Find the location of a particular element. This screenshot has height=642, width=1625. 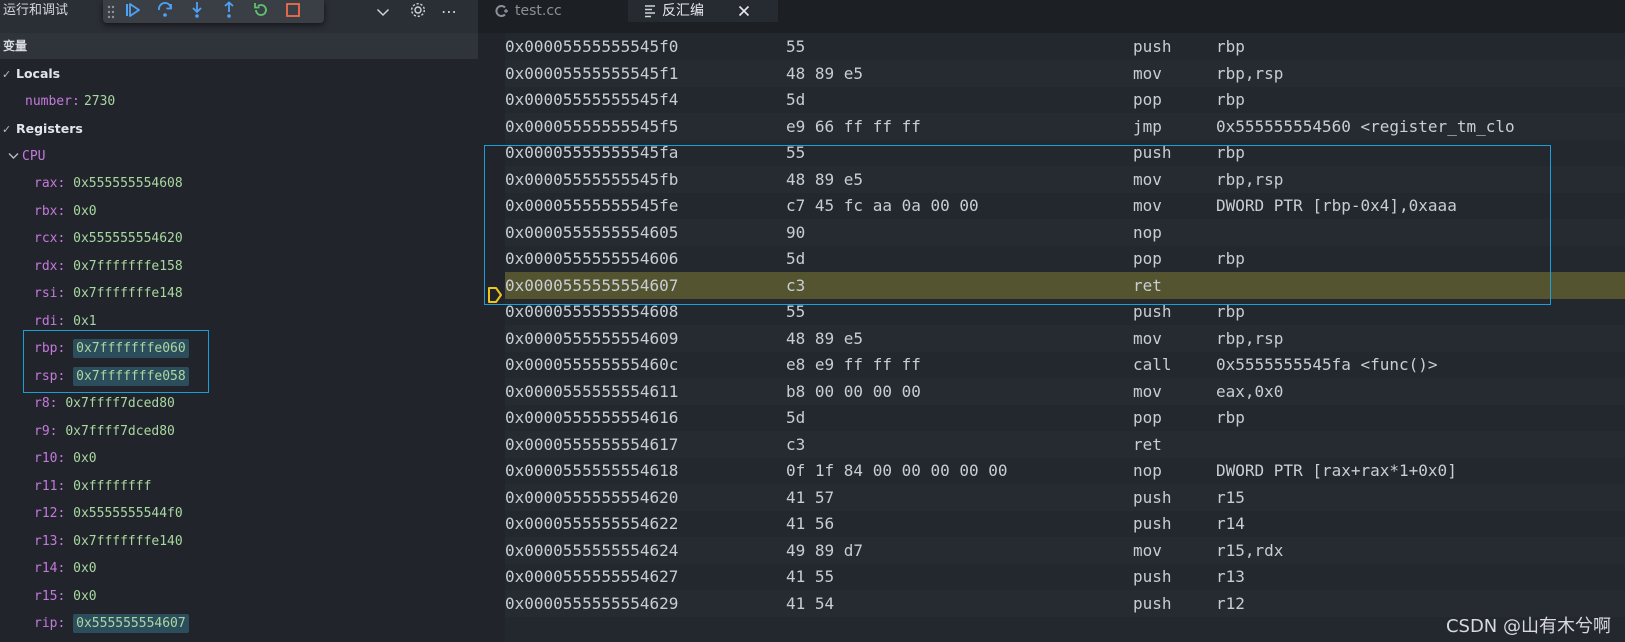

instruction-operands: 0x5555555545fa <func()> is located at coordinates (1327, 364).